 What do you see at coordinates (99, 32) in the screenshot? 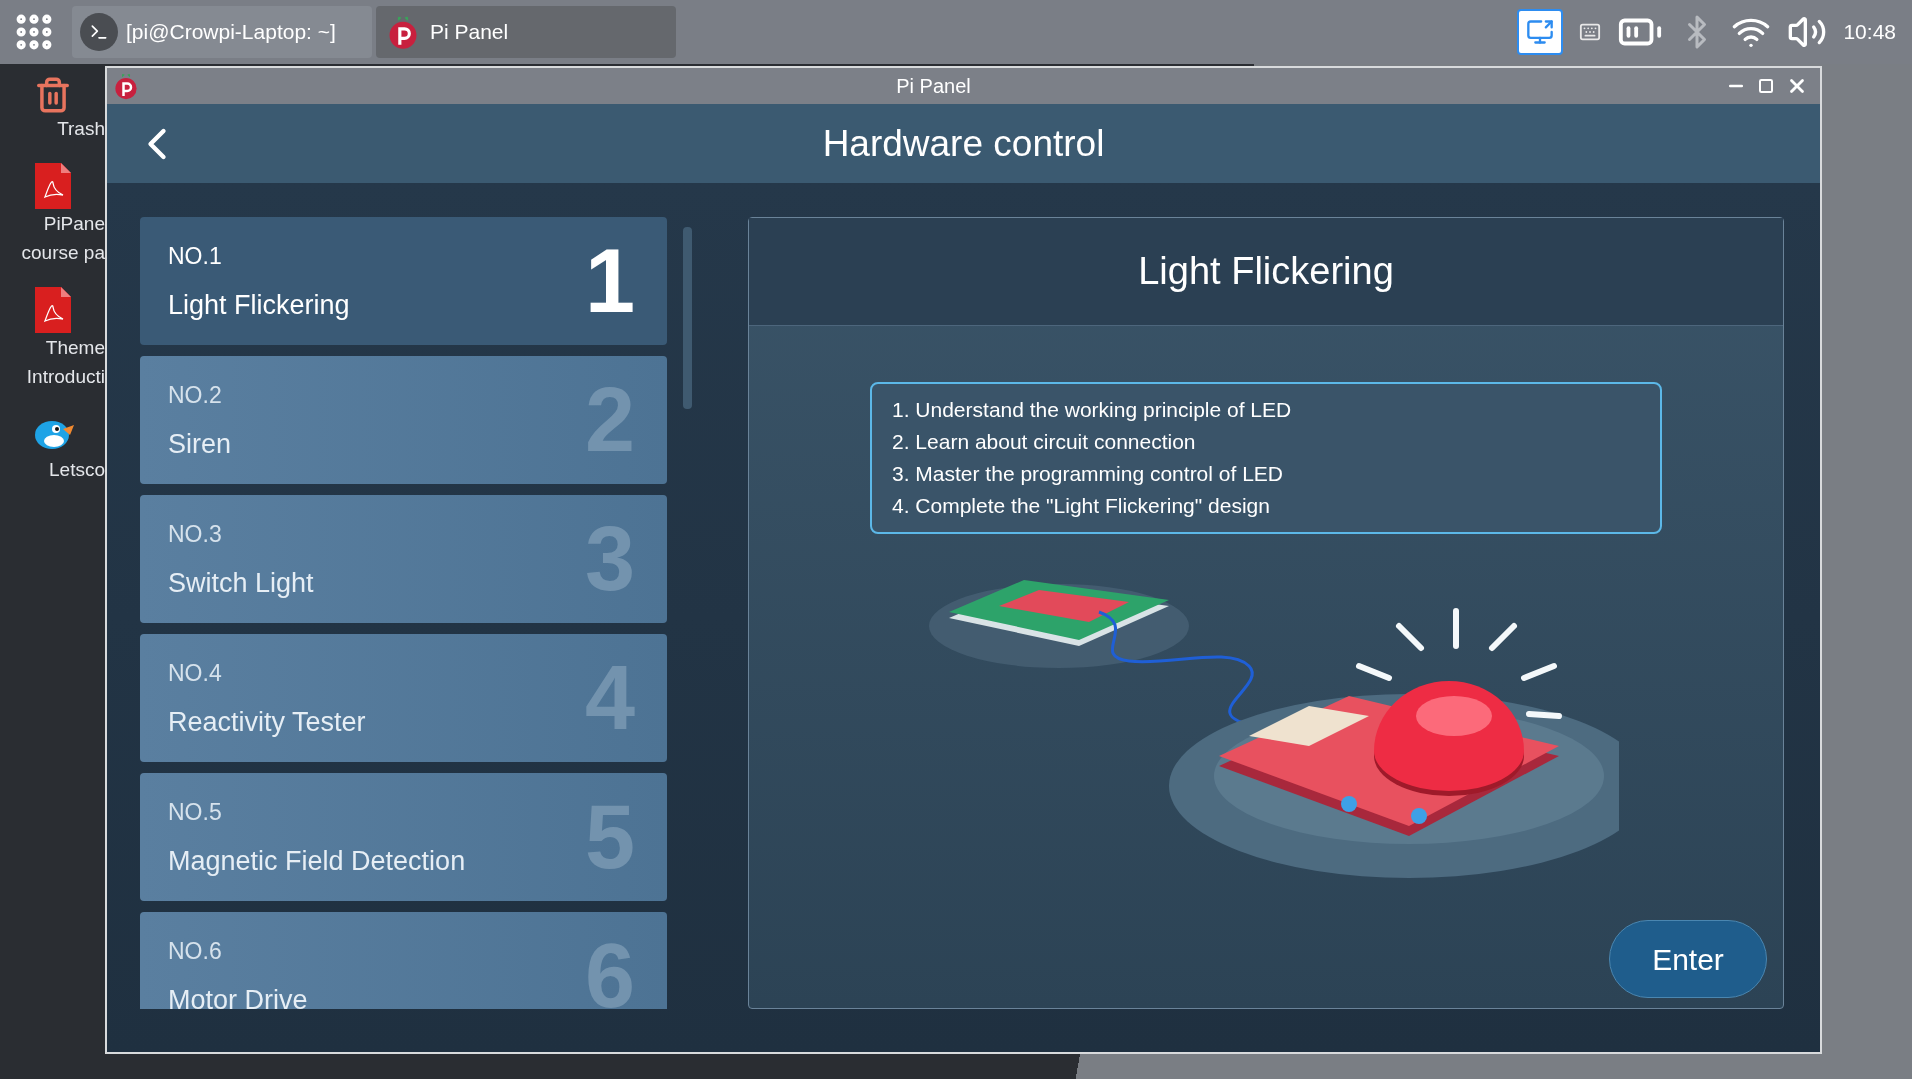
I see `terminal-icon` at bounding box center [99, 32].